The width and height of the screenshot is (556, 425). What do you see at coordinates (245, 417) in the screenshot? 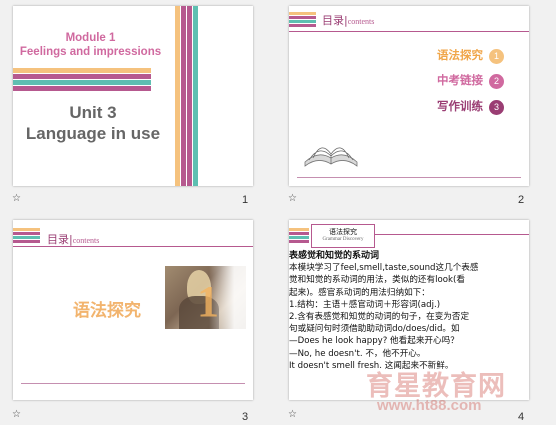
I see `slide-number: 3` at bounding box center [245, 417].